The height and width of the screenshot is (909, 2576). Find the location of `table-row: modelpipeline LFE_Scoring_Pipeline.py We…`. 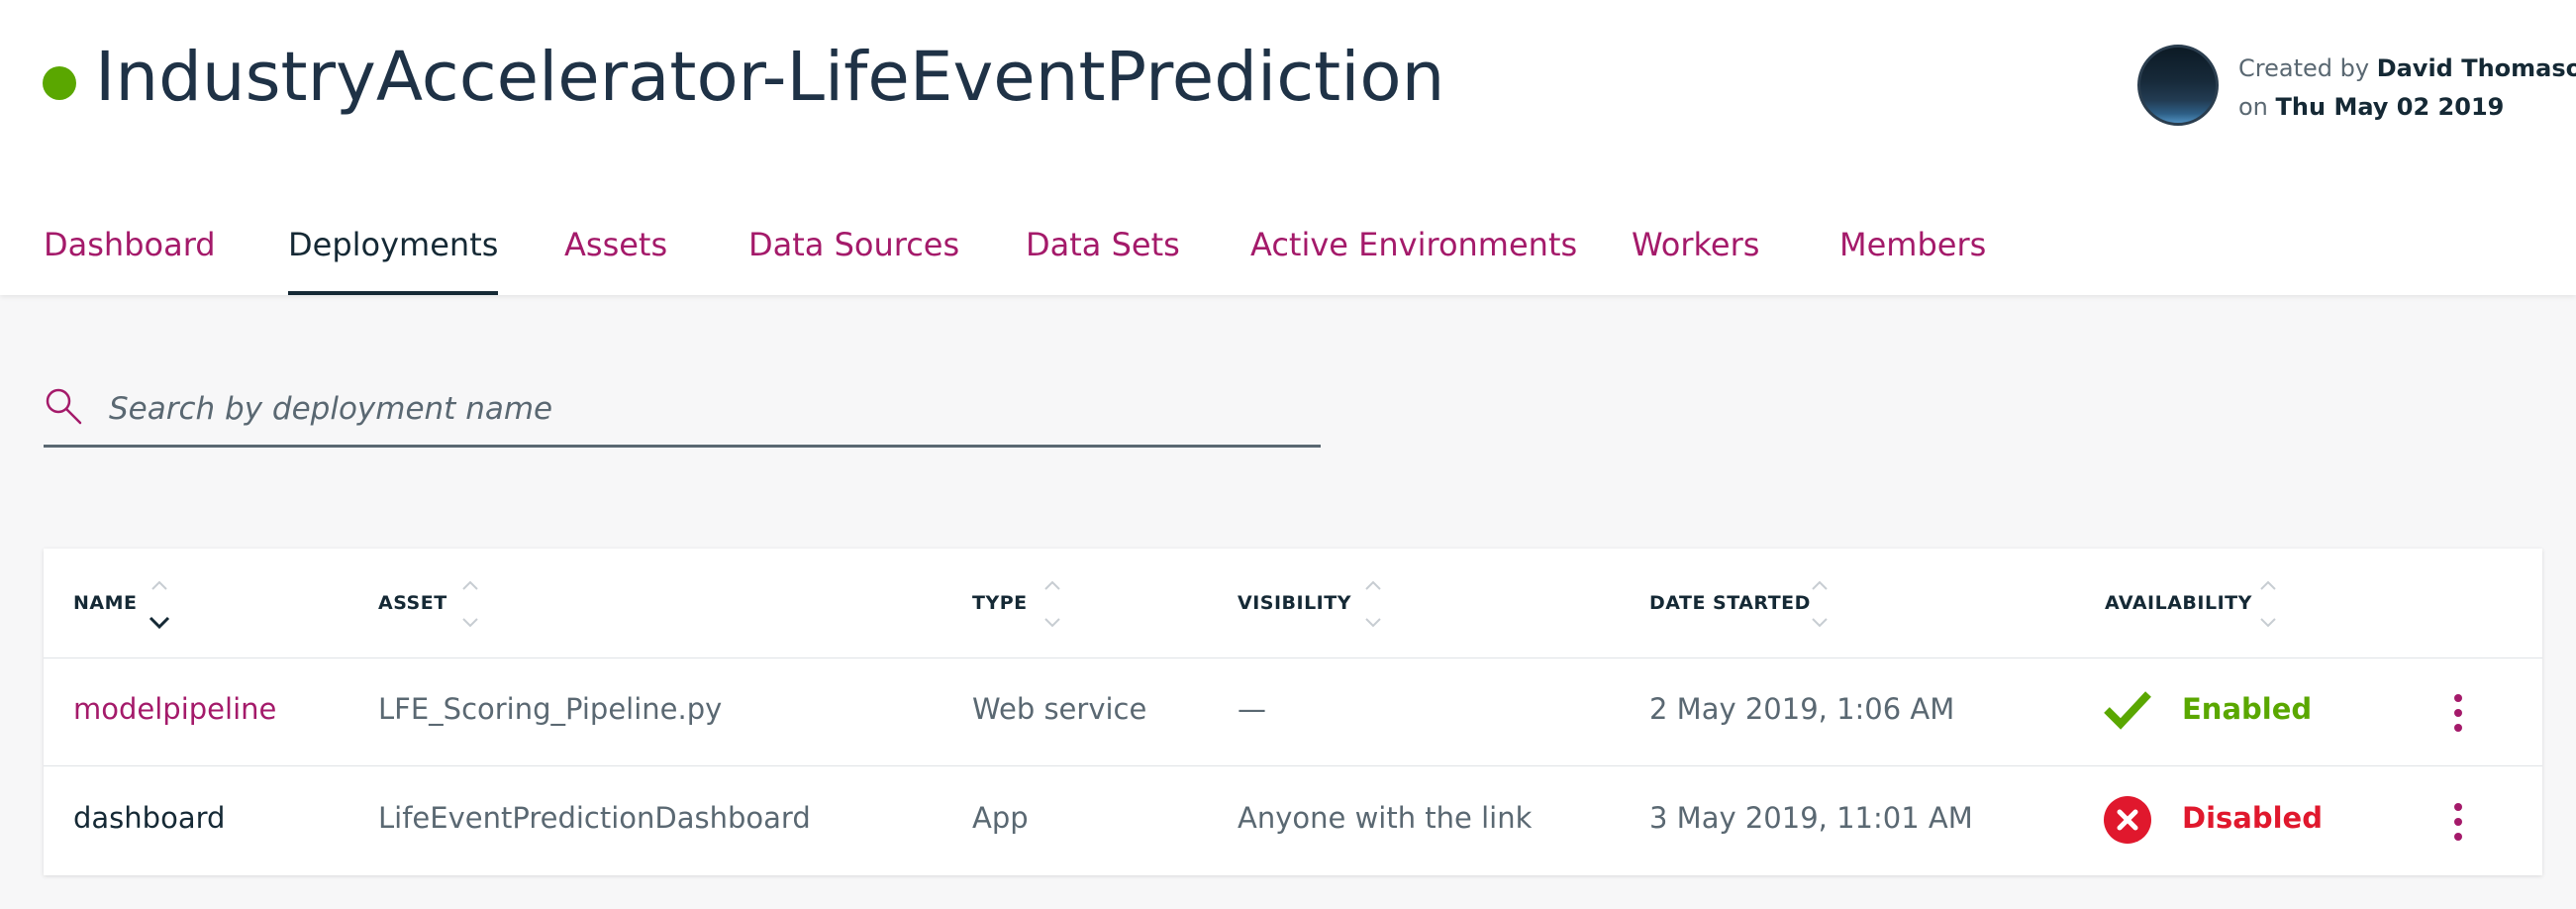

table-row: modelpipeline LFE_Scoring_Pipeline.py We… is located at coordinates (1293, 712).